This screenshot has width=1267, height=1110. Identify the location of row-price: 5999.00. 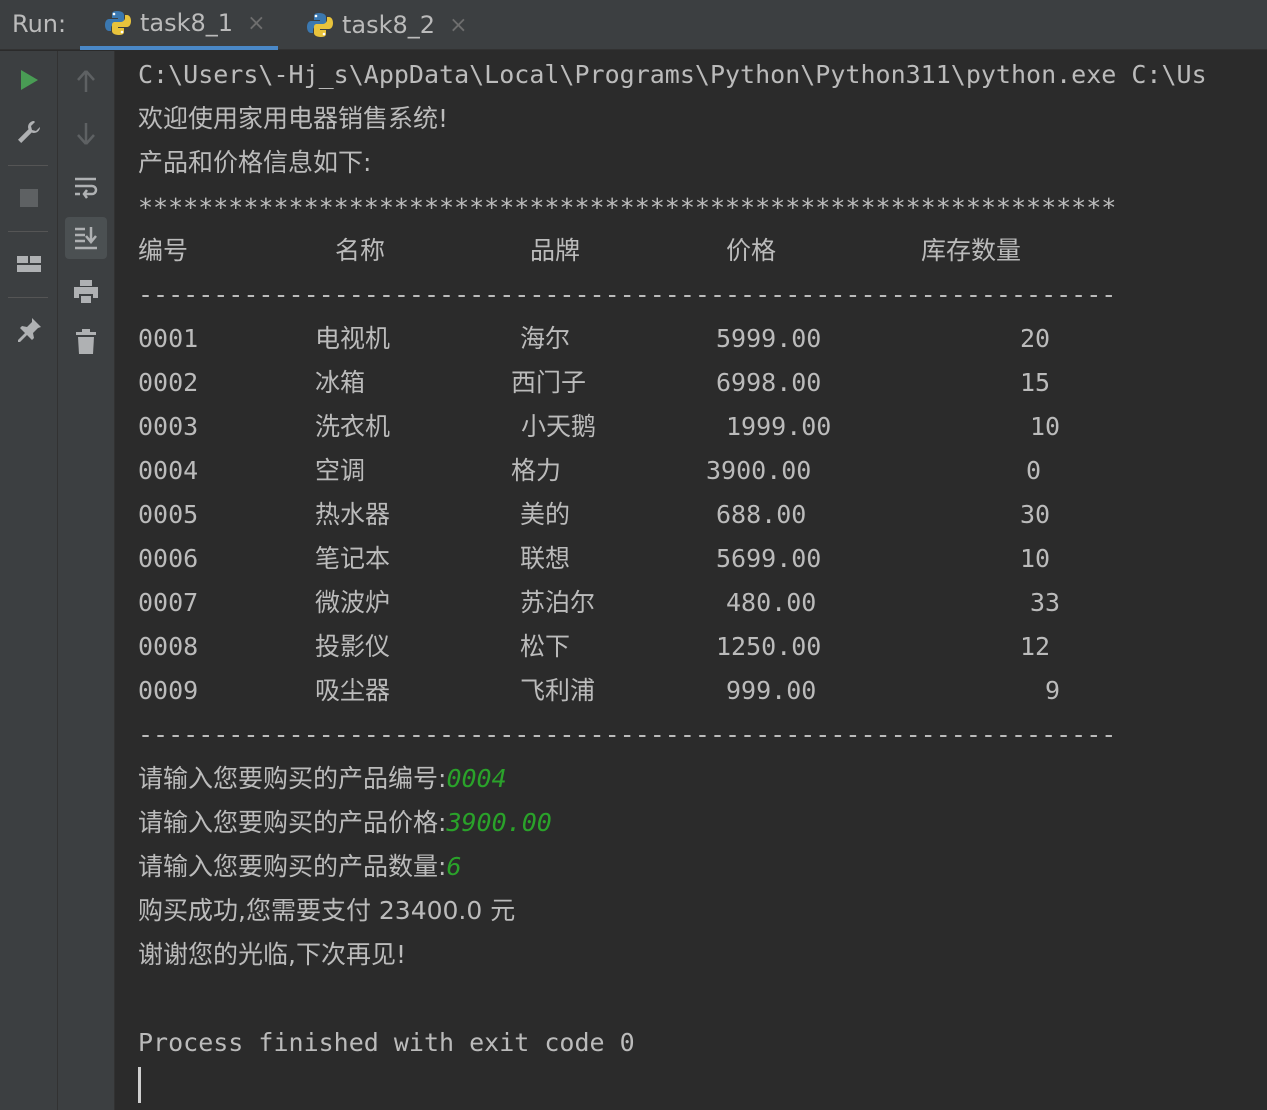
(769, 338).